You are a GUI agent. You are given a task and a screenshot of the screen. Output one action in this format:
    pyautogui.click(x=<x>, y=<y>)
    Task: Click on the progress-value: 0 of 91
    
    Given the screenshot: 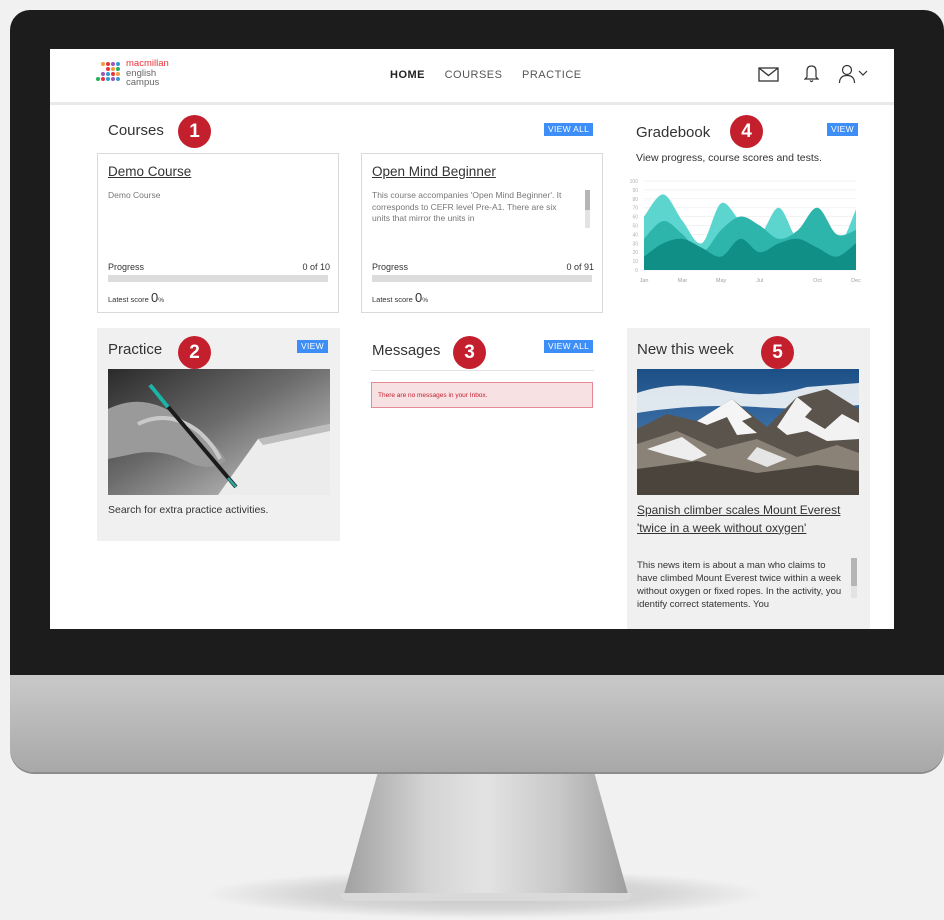 What is the action you would take?
    pyautogui.click(x=580, y=267)
    